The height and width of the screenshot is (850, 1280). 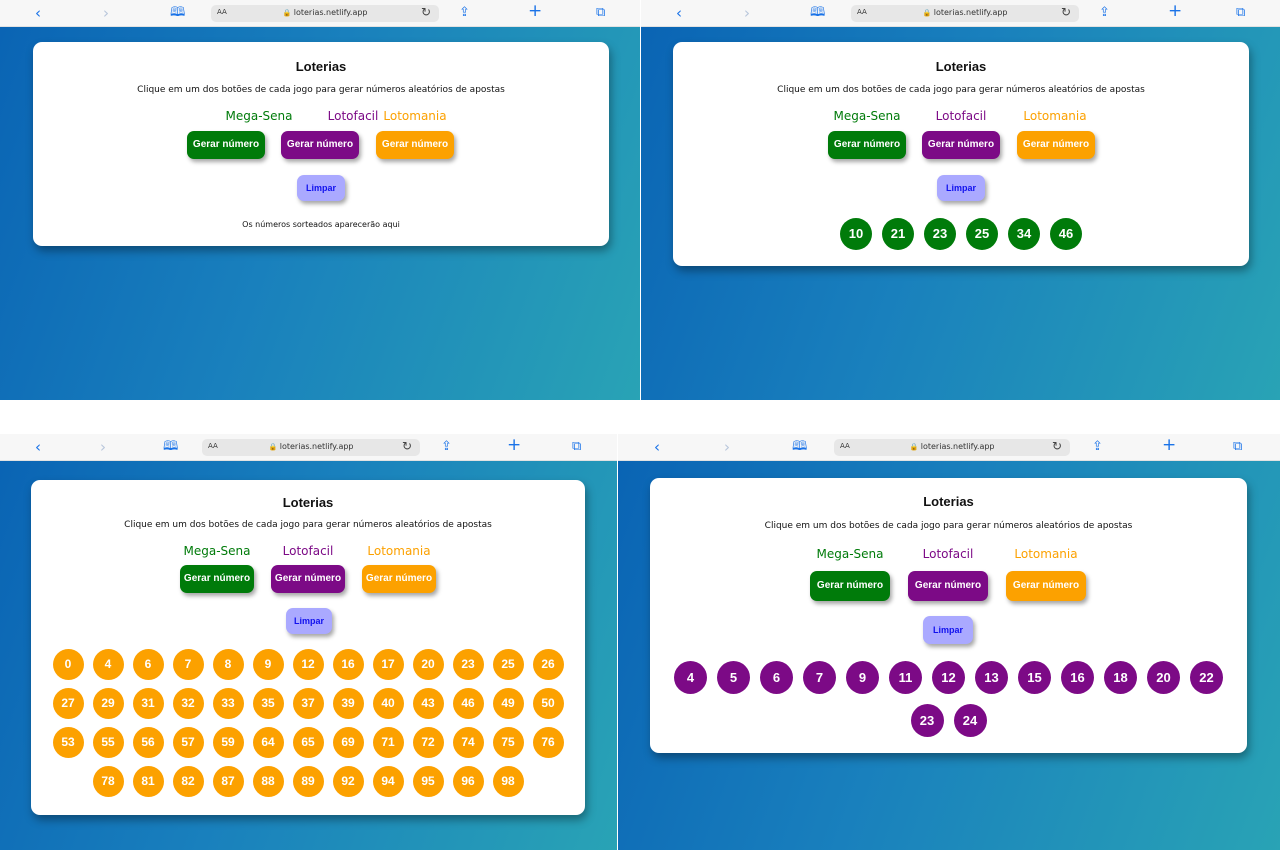 What do you see at coordinates (268, 781) in the screenshot?
I see `number-ball: 88` at bounding box center [268, 781].